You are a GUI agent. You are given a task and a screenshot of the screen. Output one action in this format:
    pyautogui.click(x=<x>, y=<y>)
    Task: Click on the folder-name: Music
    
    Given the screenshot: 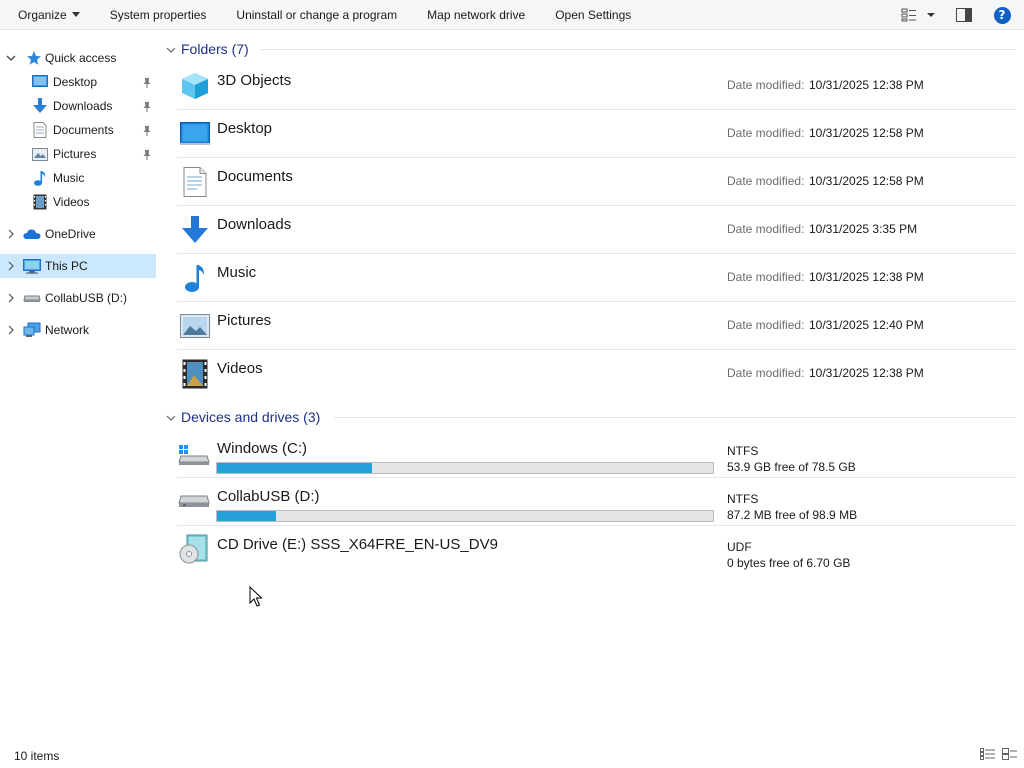 What is the action you would take?
    pyautogui.click(x=237, y=272)
    